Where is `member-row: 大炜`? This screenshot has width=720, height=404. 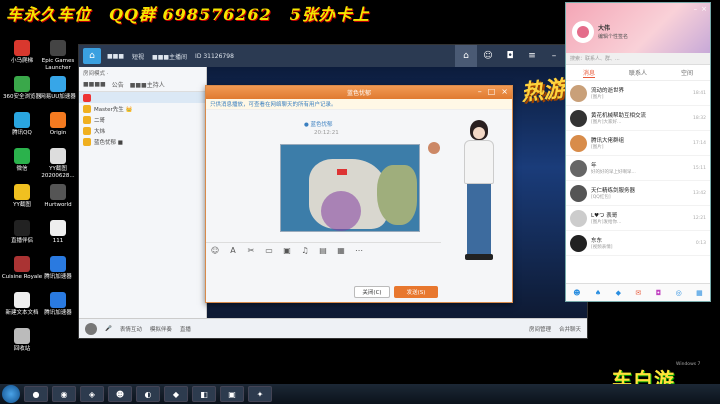 member-row: 大炜 is located at coordinates (142, 130).